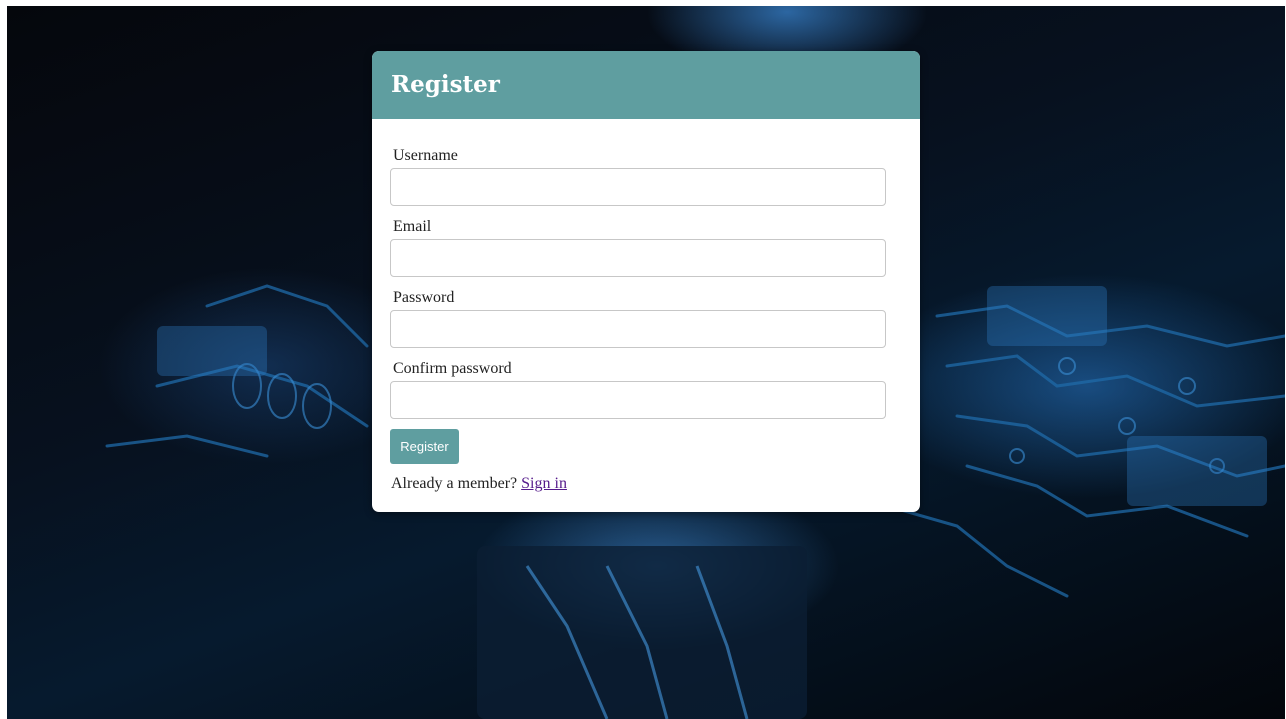 The width and height of the screenshot is (1286, 719). Describe the element at coordinates (638, 484) in the screenshot. I see `signin-prompt: Already a member? Sign in` at that location.